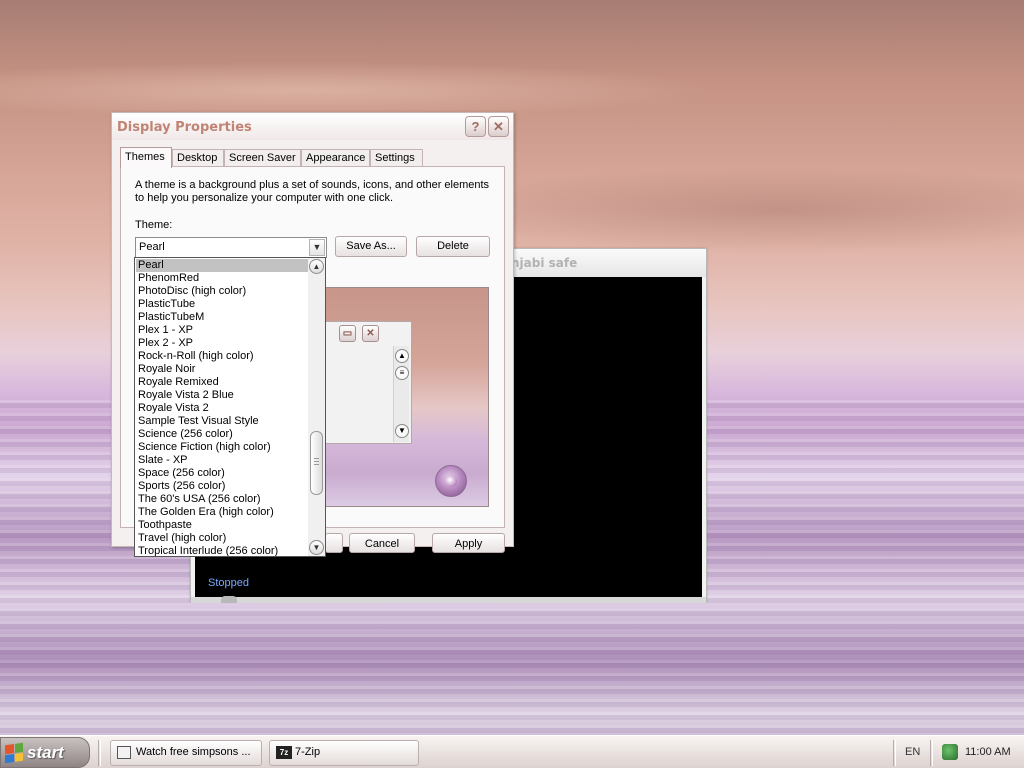  I want to click on start-button: start, so click(45, 752).